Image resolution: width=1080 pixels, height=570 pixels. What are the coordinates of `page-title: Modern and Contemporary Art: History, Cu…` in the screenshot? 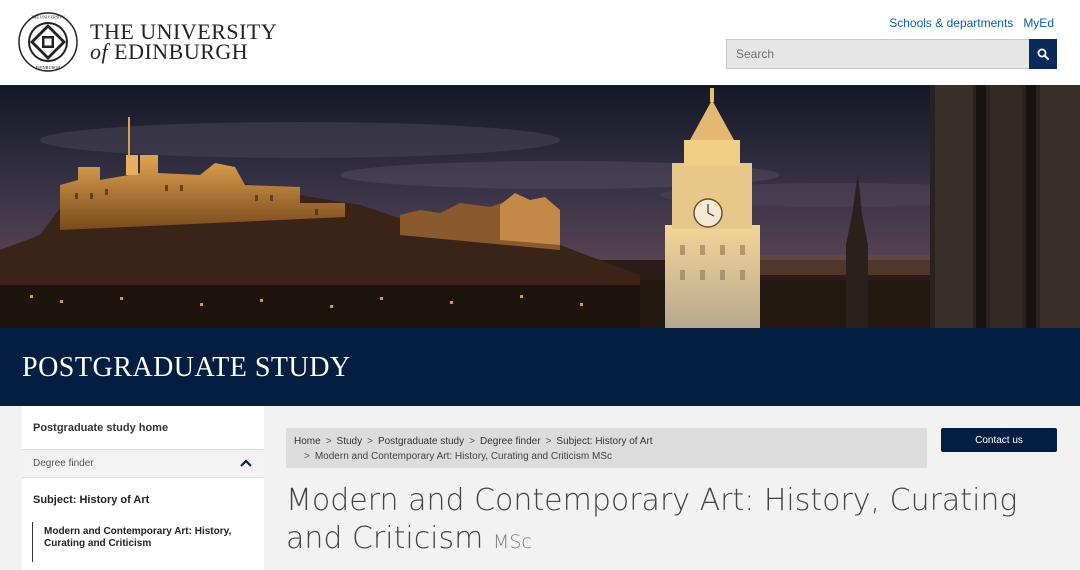 It's located at (666, 521).